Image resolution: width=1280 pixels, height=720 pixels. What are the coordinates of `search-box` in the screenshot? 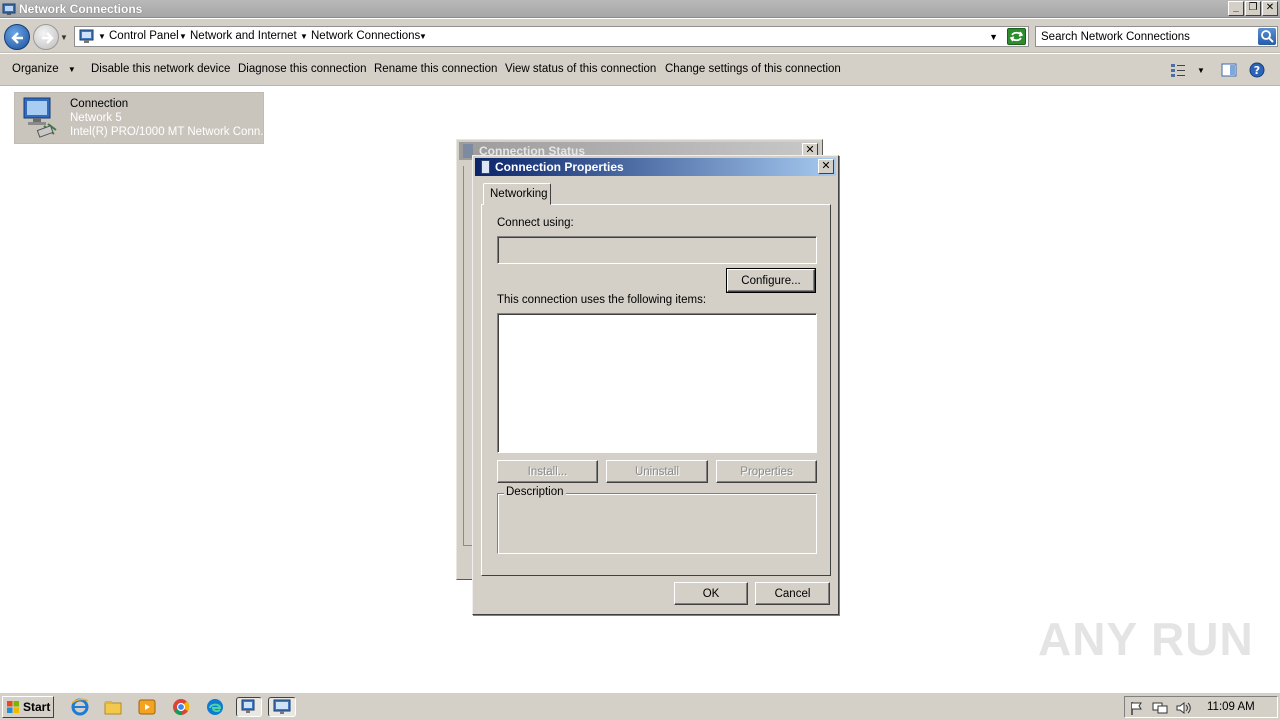 It's located at (1156, 36).